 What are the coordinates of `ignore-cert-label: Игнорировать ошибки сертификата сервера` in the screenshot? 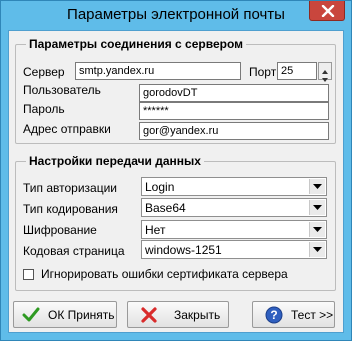 It's located at (164, 274).